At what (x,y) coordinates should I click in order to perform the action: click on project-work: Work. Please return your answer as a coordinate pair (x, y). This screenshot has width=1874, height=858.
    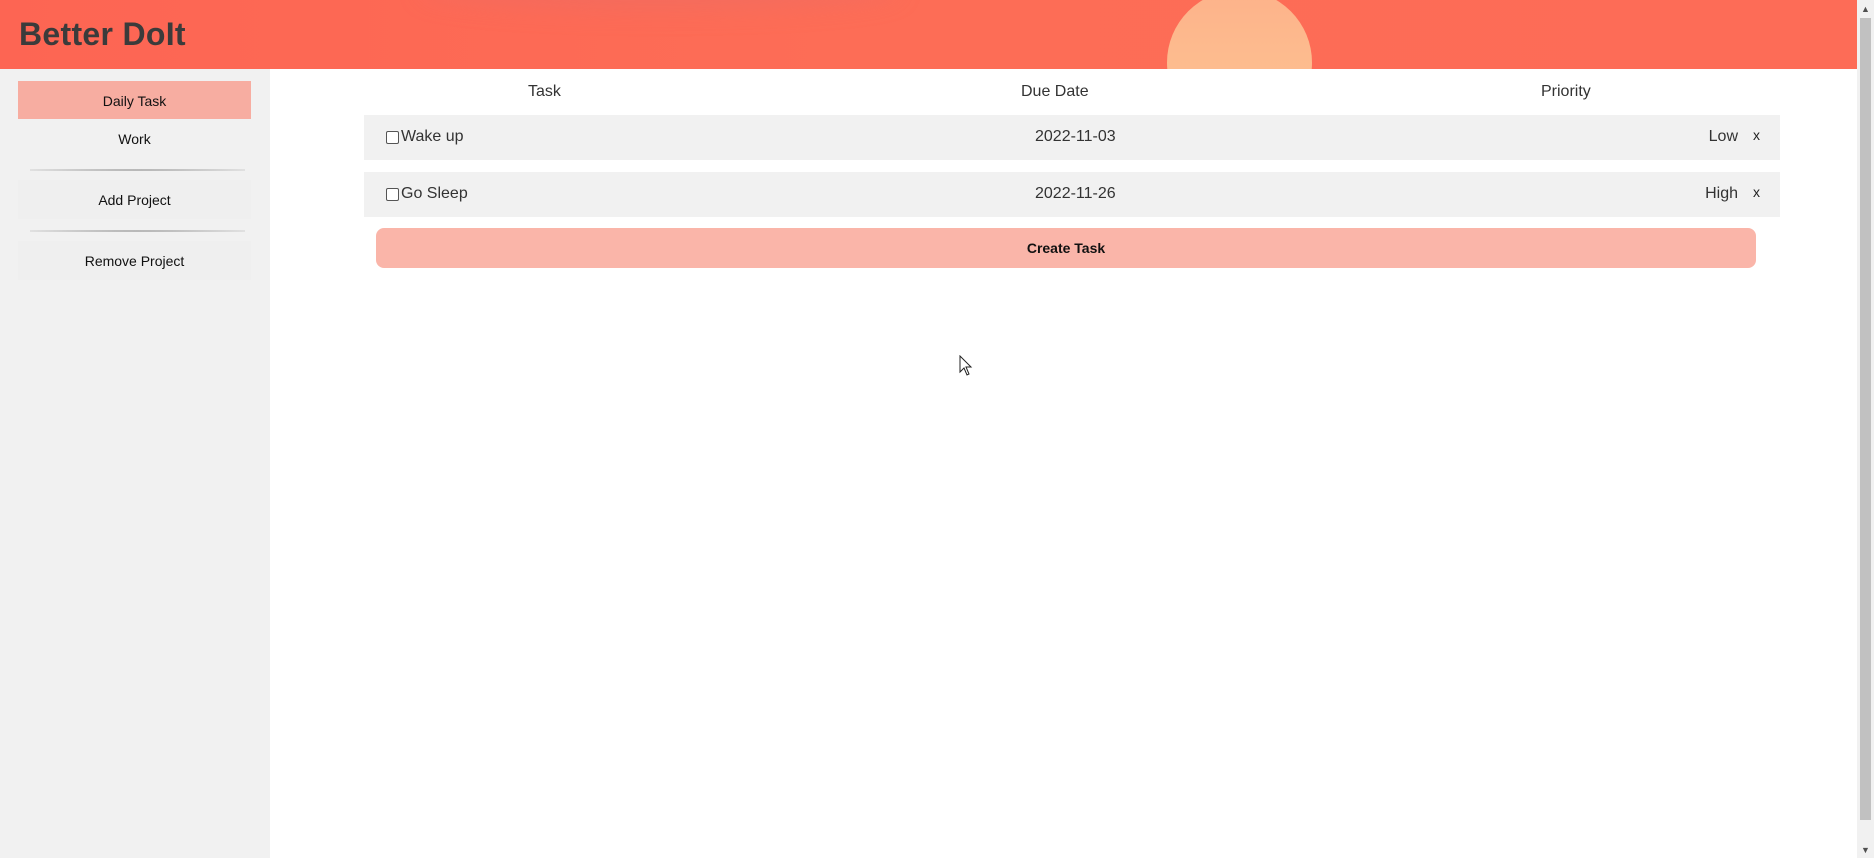
    Looking at the image, I should click on (134, 138).